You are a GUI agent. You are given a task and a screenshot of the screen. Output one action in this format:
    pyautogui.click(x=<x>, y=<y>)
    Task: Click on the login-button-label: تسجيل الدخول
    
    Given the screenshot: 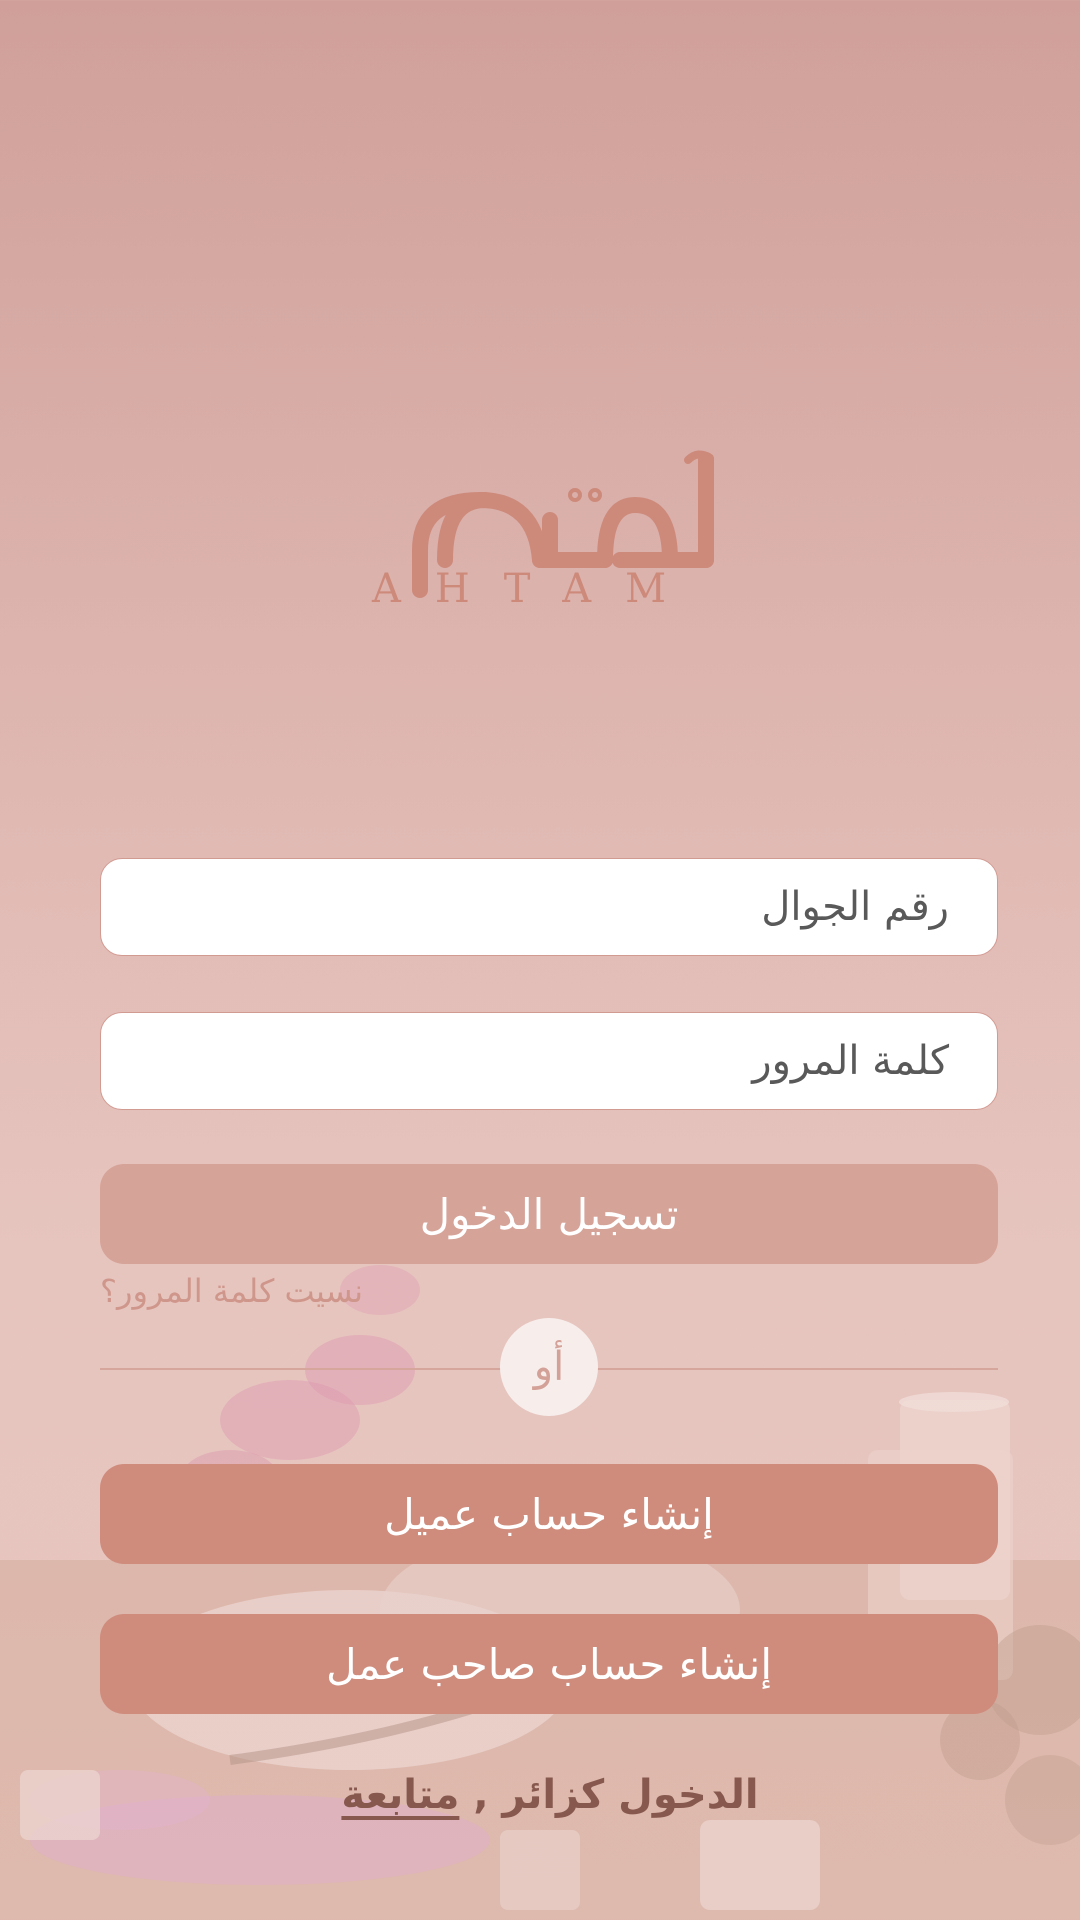 What is the action you would take?
    pyautogui.click(x=549, y=1214)
    